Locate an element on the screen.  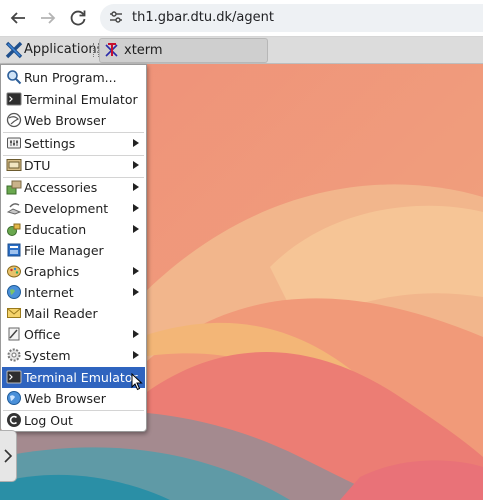
menu-item-label: Internet is located at coordinates (49, 292).